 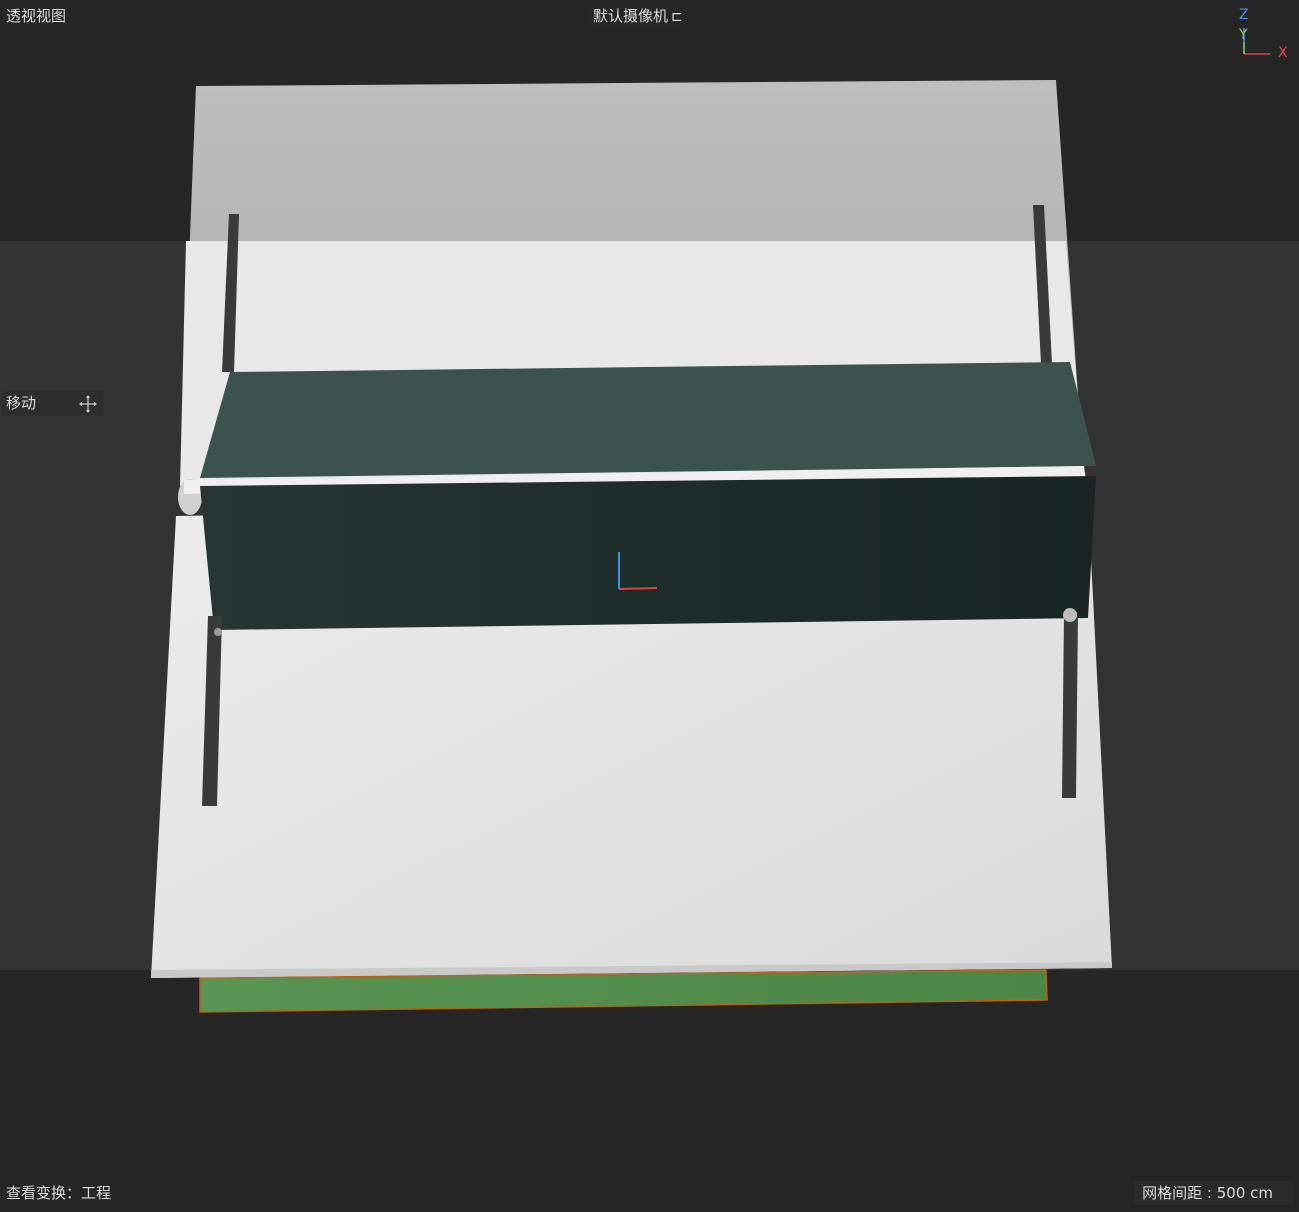 What do you see at coordinates (1244, 15) in the screenshot?
I see `axis-z-label: Z` at bounding box center [1244, 15].